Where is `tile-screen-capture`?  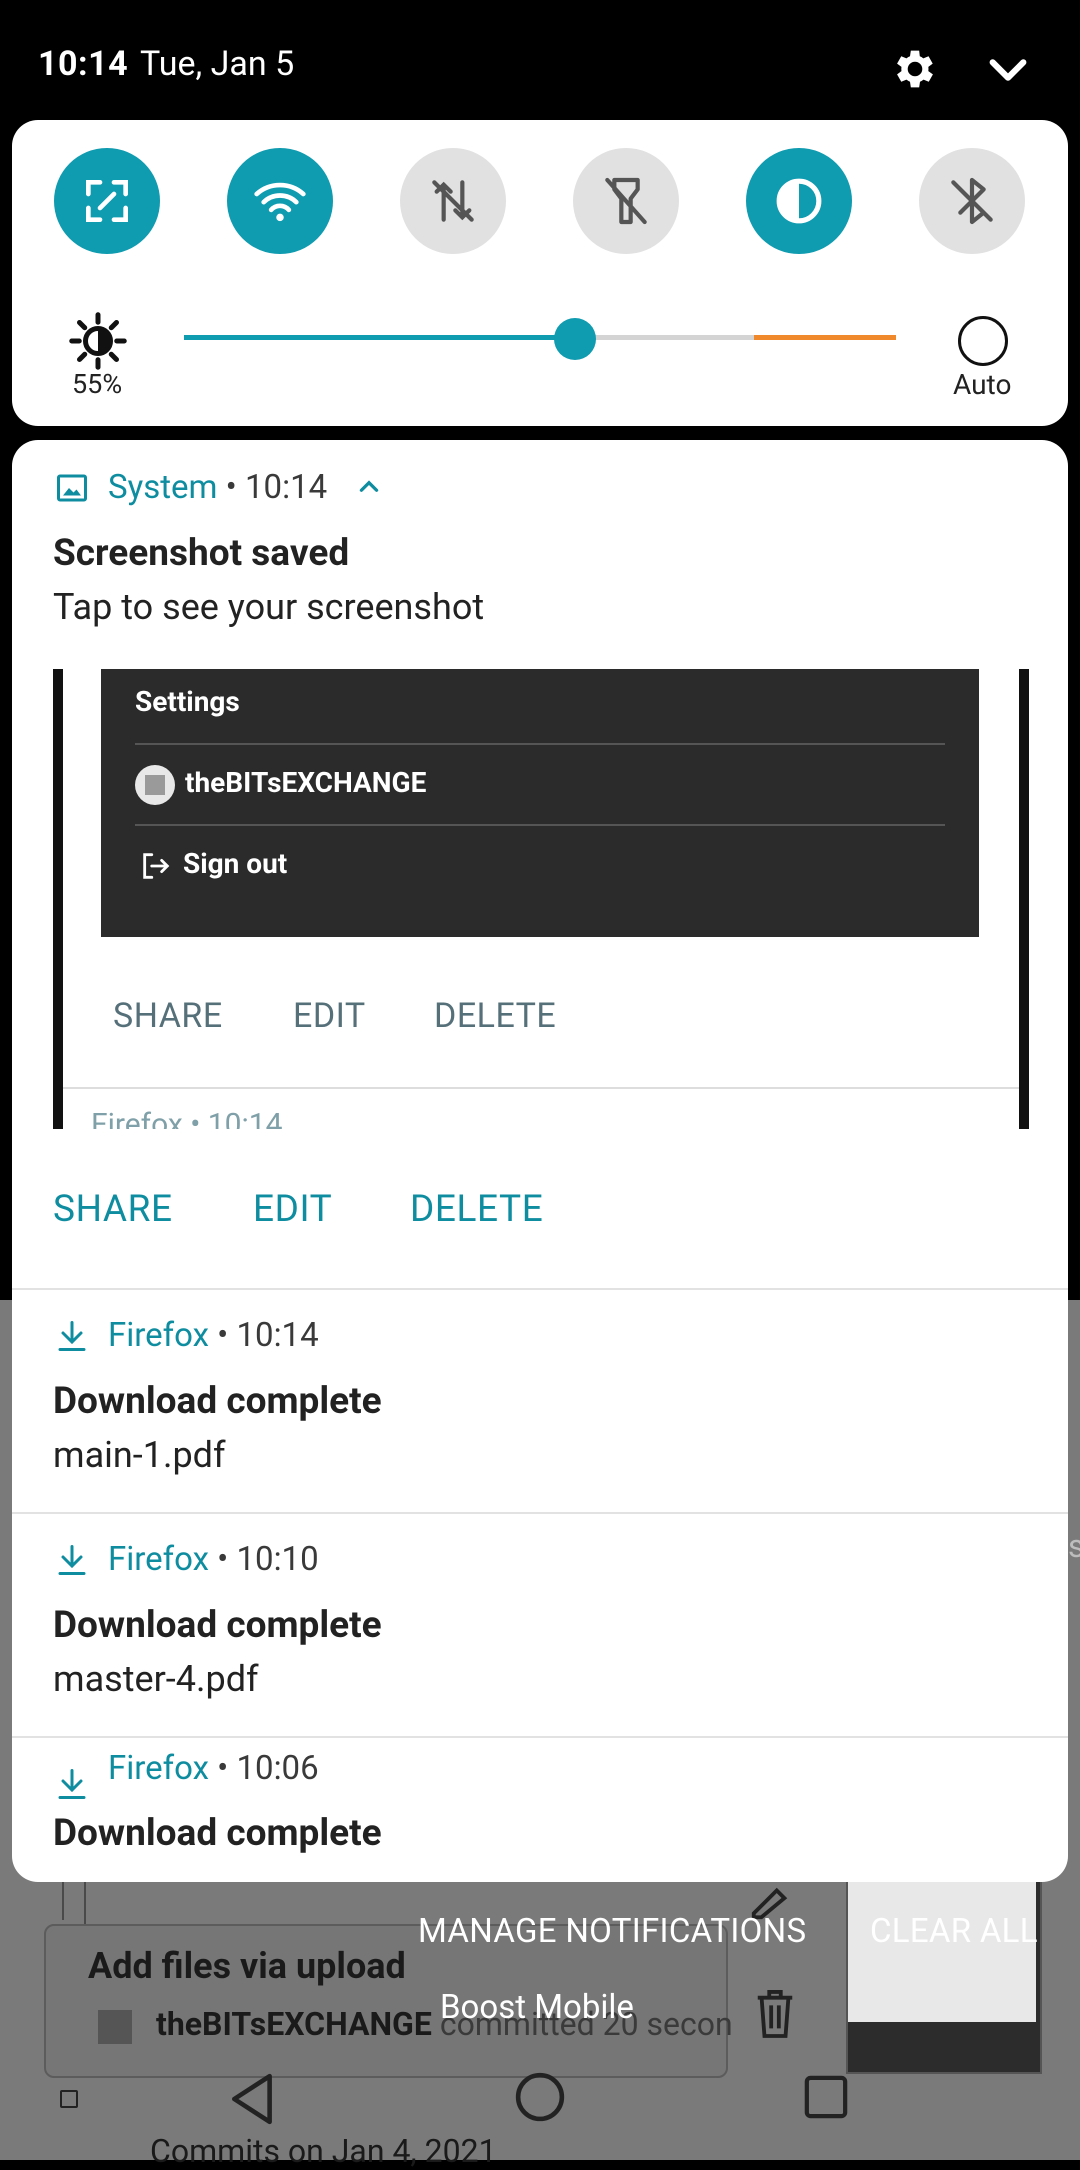
tile-screen-capture is located at coordinates (107, 201).